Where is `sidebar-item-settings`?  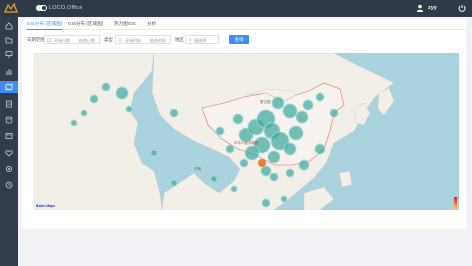 sidebar-item-settings is located at coordinates (9, 169).